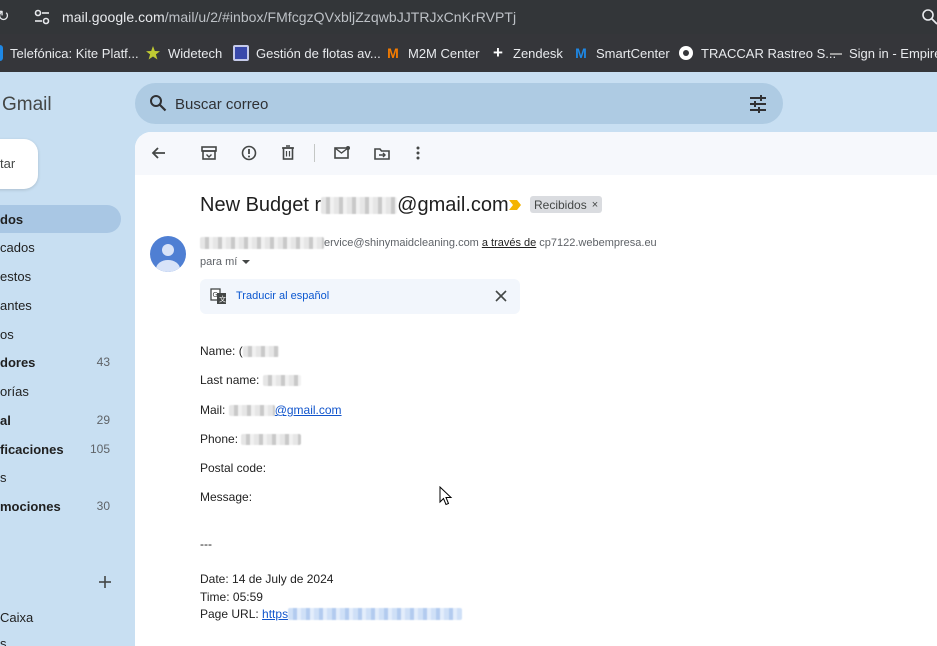  I want to click on bookmark-m2m-center: M M2M Center, so click(432, 53).